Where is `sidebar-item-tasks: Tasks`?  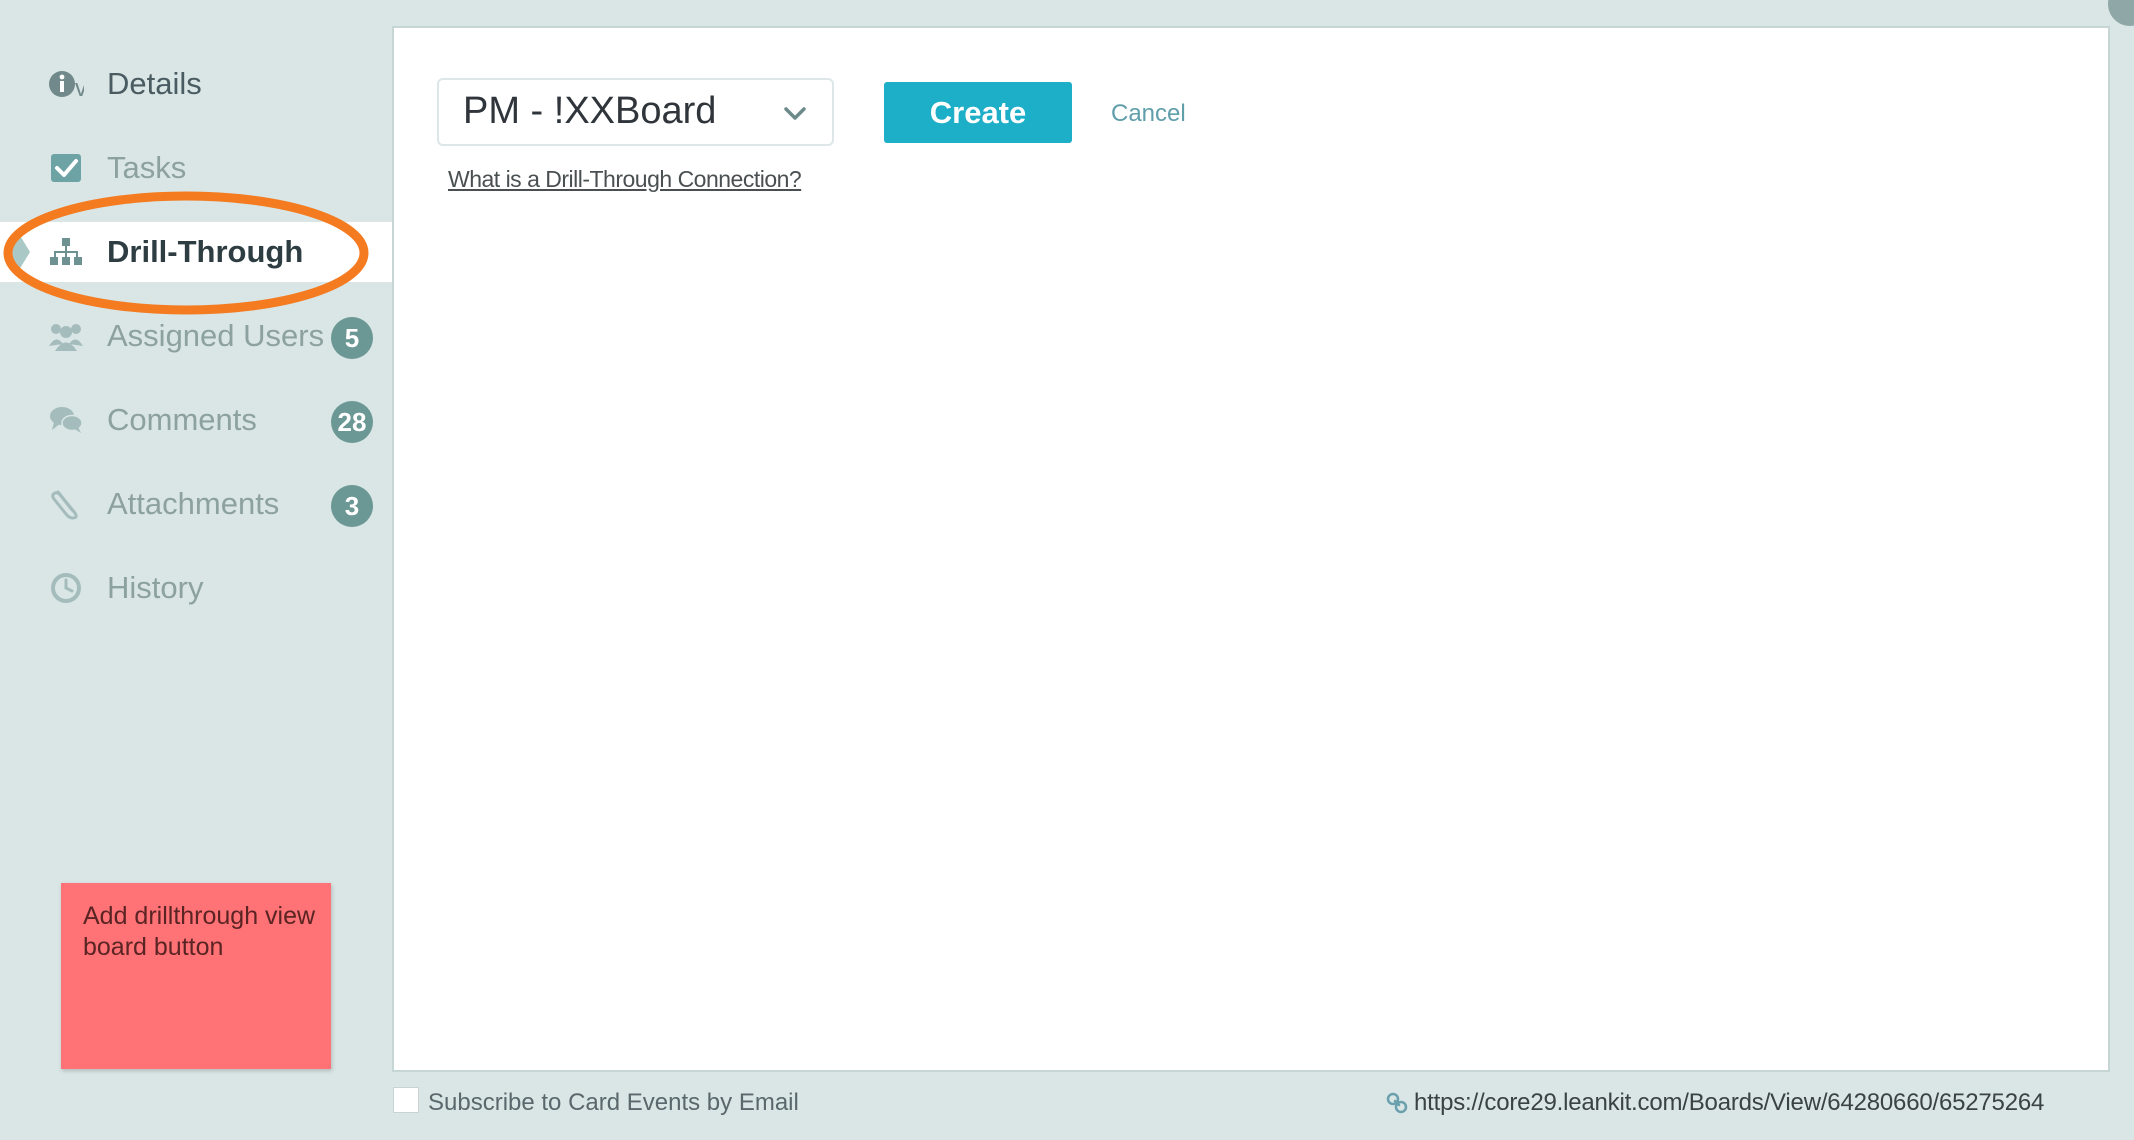 sidebar-item-tasks: Tasks is located at coordinates (196, 168).